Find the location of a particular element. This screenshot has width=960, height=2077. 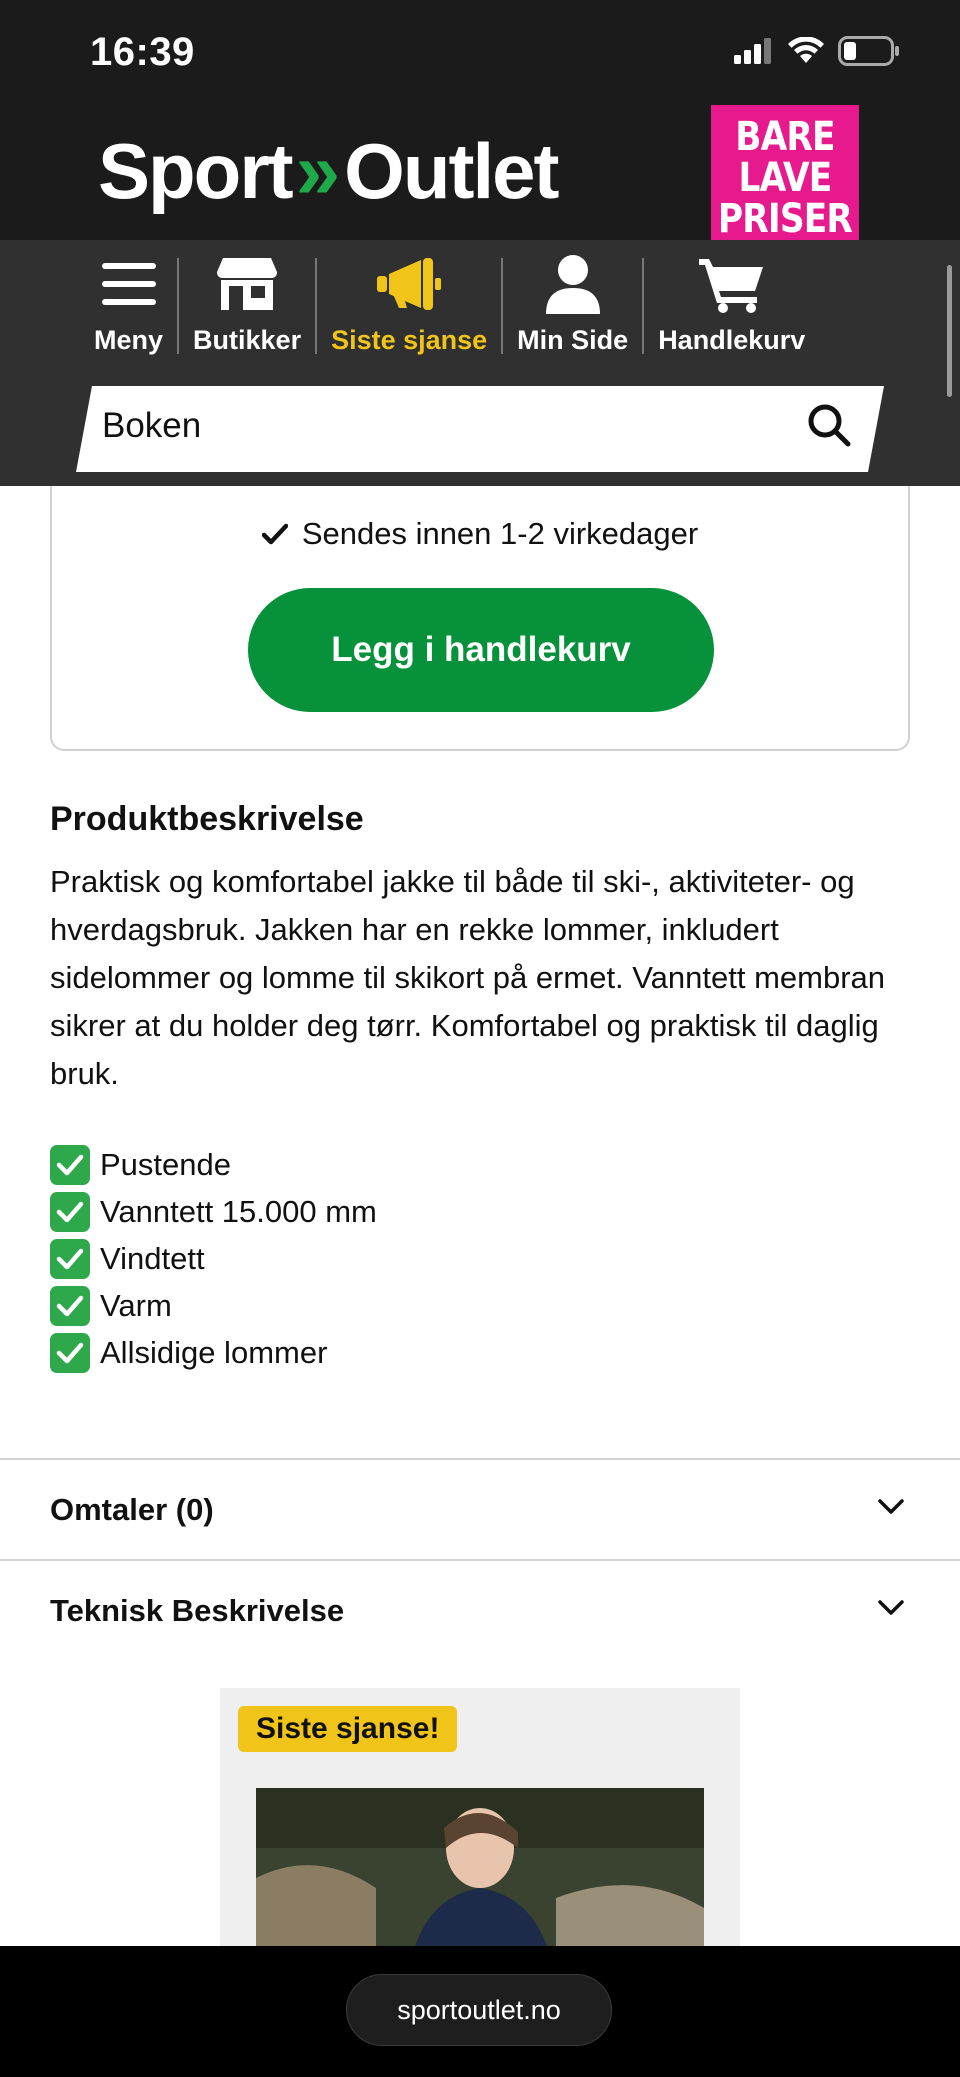

promo-line: LAVE is located at coordinates (785, 177).